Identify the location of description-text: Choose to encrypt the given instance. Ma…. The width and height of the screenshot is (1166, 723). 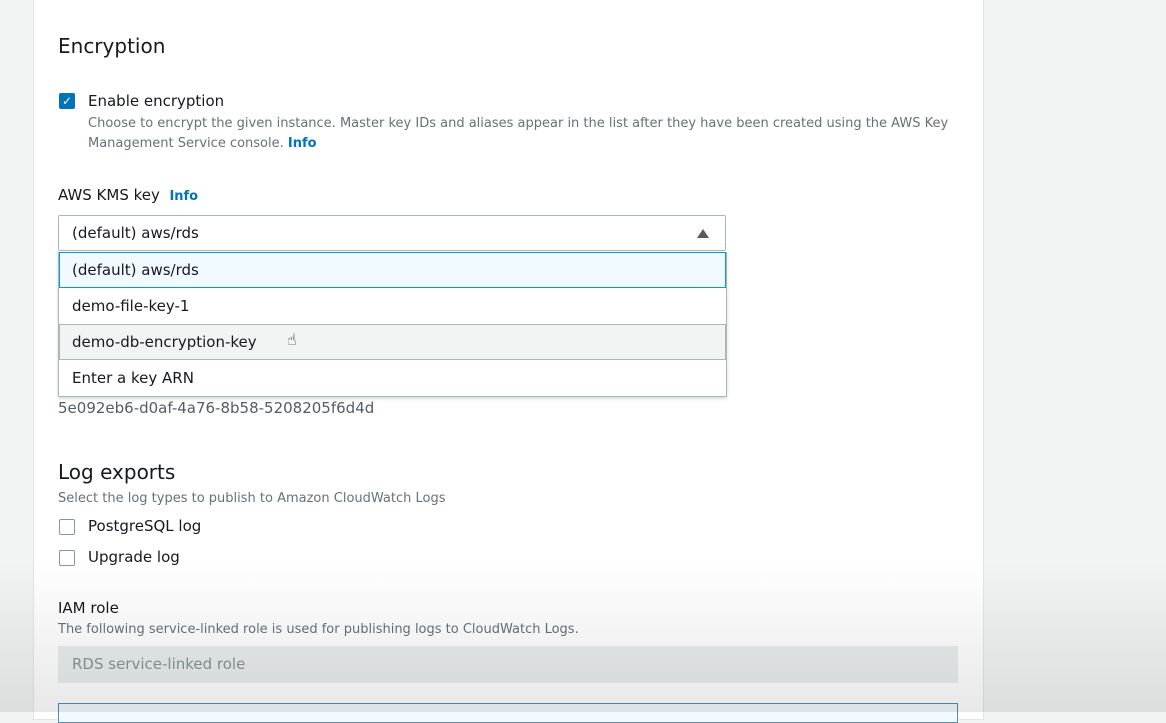
(518, 133).